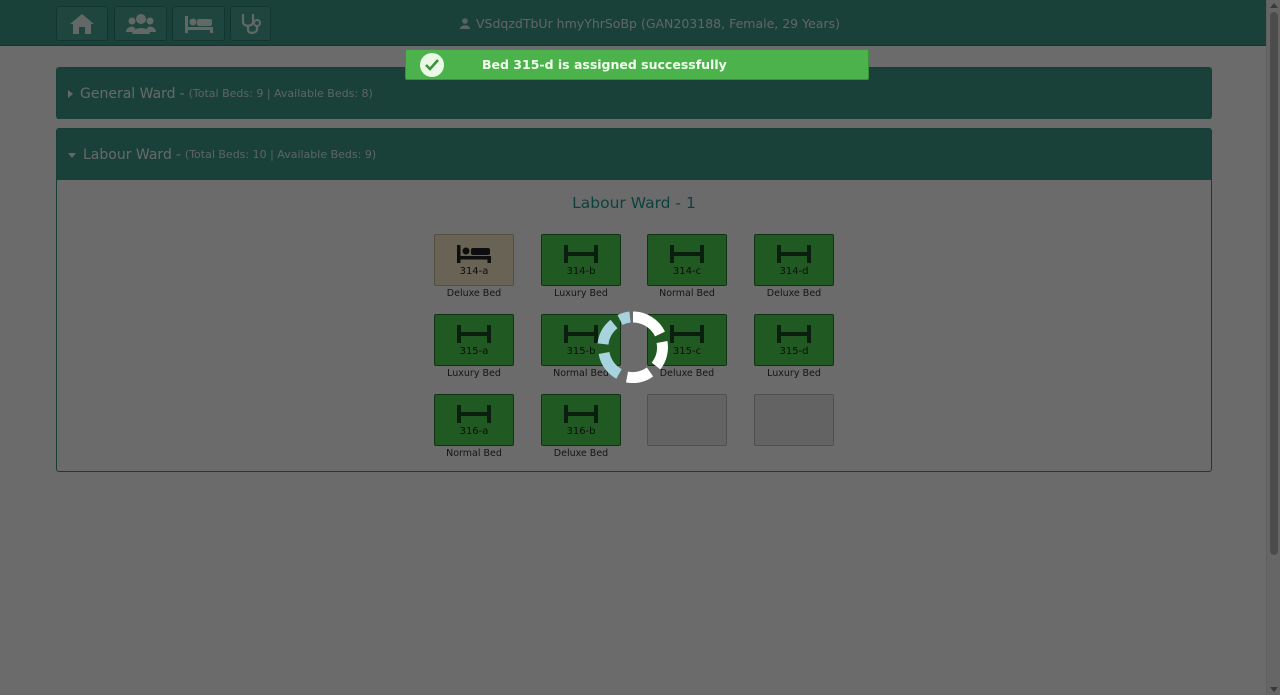 Image resolution: width=1280 pixels, height=695 pixels. Describe the element at coordinates (581, 351) in the screenshot. I see `bed-number: 315-b` at that location.